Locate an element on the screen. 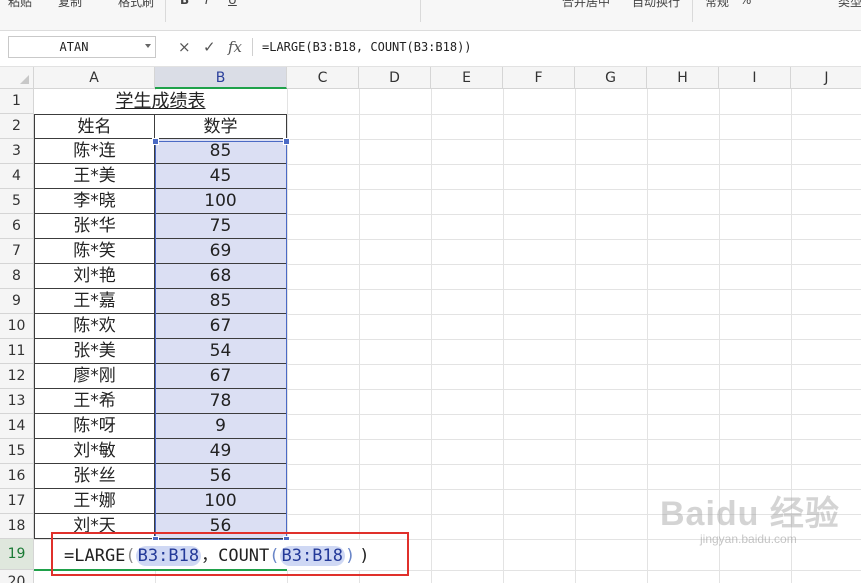  score-cell: 56 is located at coordinates (221, 476).